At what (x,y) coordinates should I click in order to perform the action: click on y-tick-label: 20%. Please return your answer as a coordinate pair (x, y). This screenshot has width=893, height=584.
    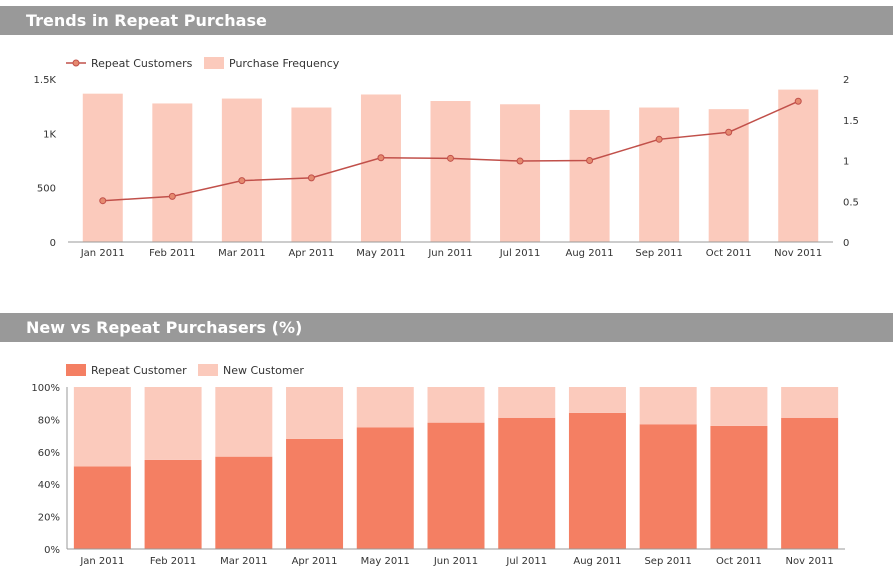
    Looking at the image, I should click on (49, 518).